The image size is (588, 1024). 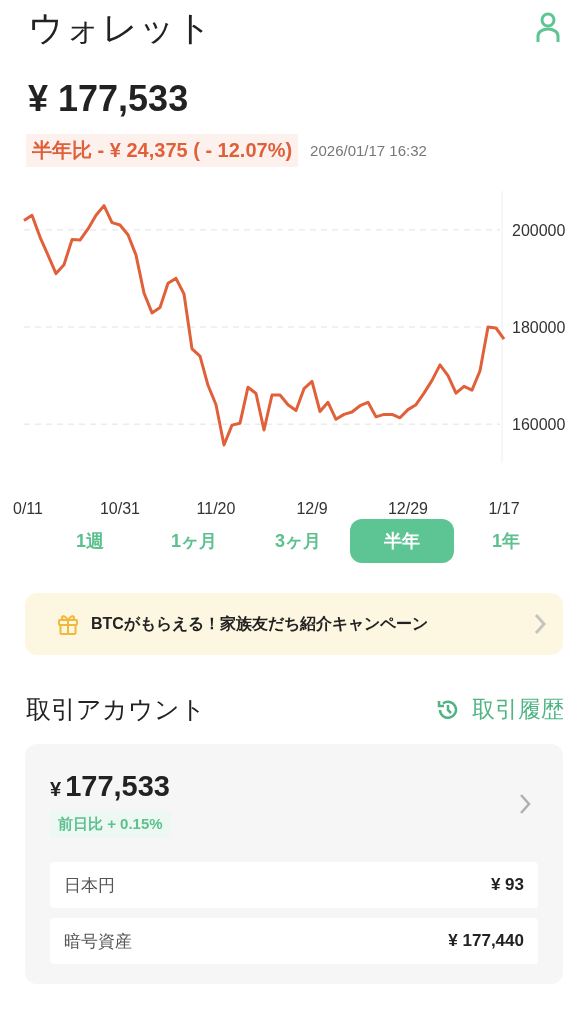 What do you see at coordinates (260, 623) in the screenshot?
I see `banner-text: BTCがもらえる！家族友だち紹介キャンペーン` at bounding box center [260, 623].